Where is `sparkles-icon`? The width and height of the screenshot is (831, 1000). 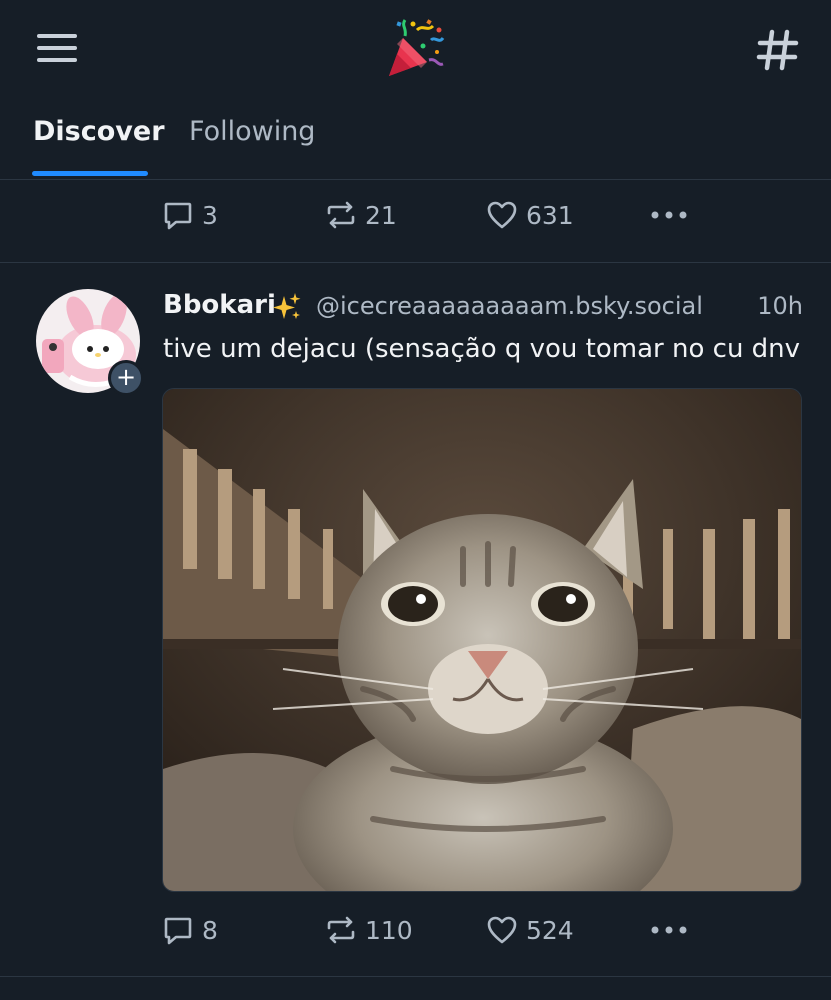 sparkles-icon is located at coordinates (287, 306).